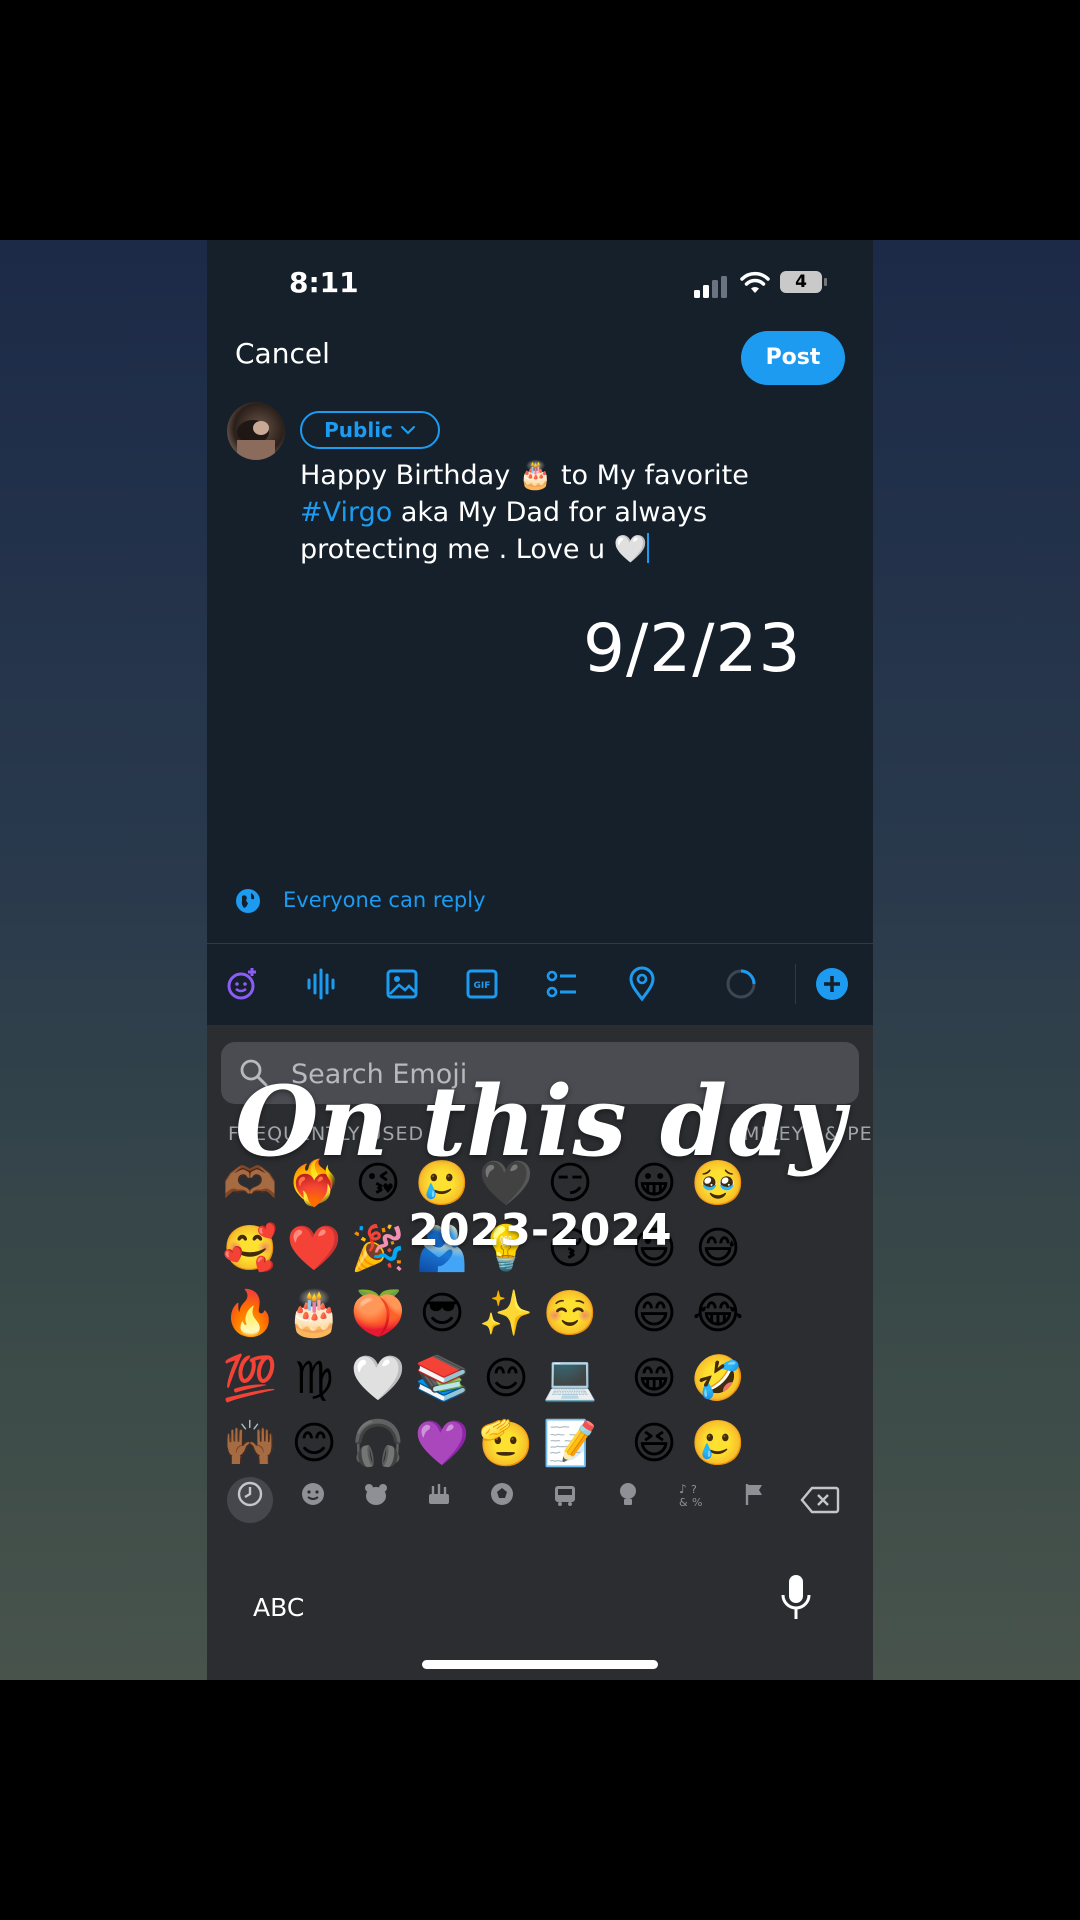 The width and height of the screenshot is (1080, 1920). I want to click on emoji-key: 😄, so click(654, 1314).